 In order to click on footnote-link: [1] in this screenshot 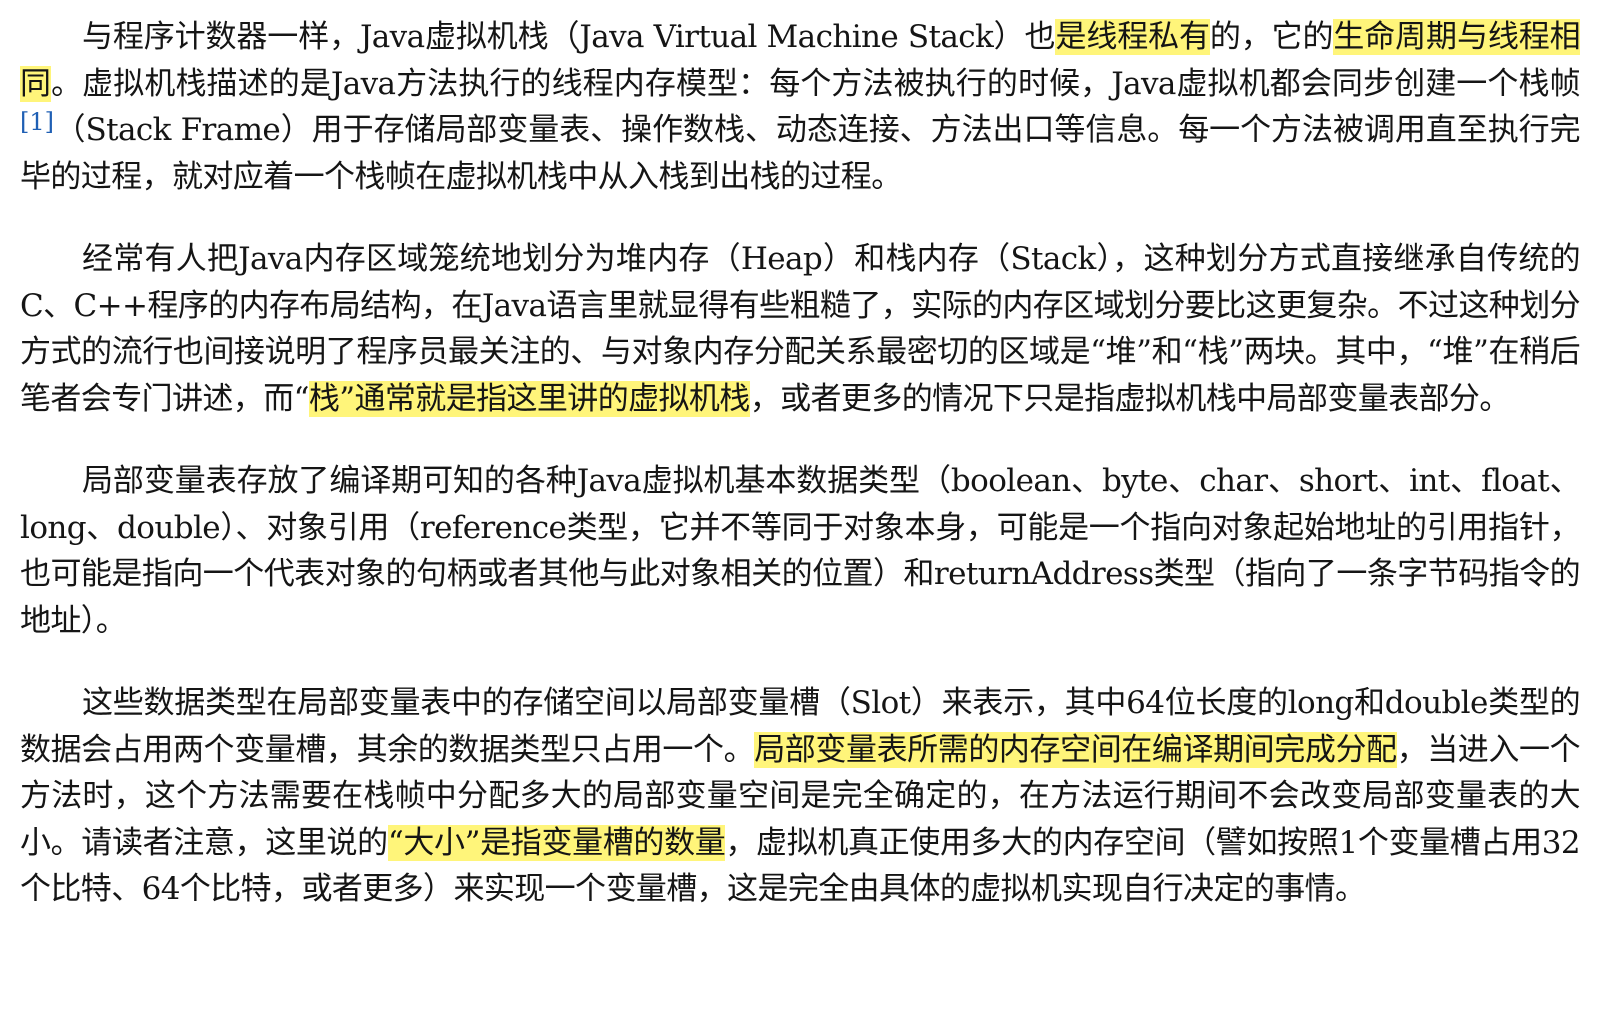, I will do `click(37, 122)`.